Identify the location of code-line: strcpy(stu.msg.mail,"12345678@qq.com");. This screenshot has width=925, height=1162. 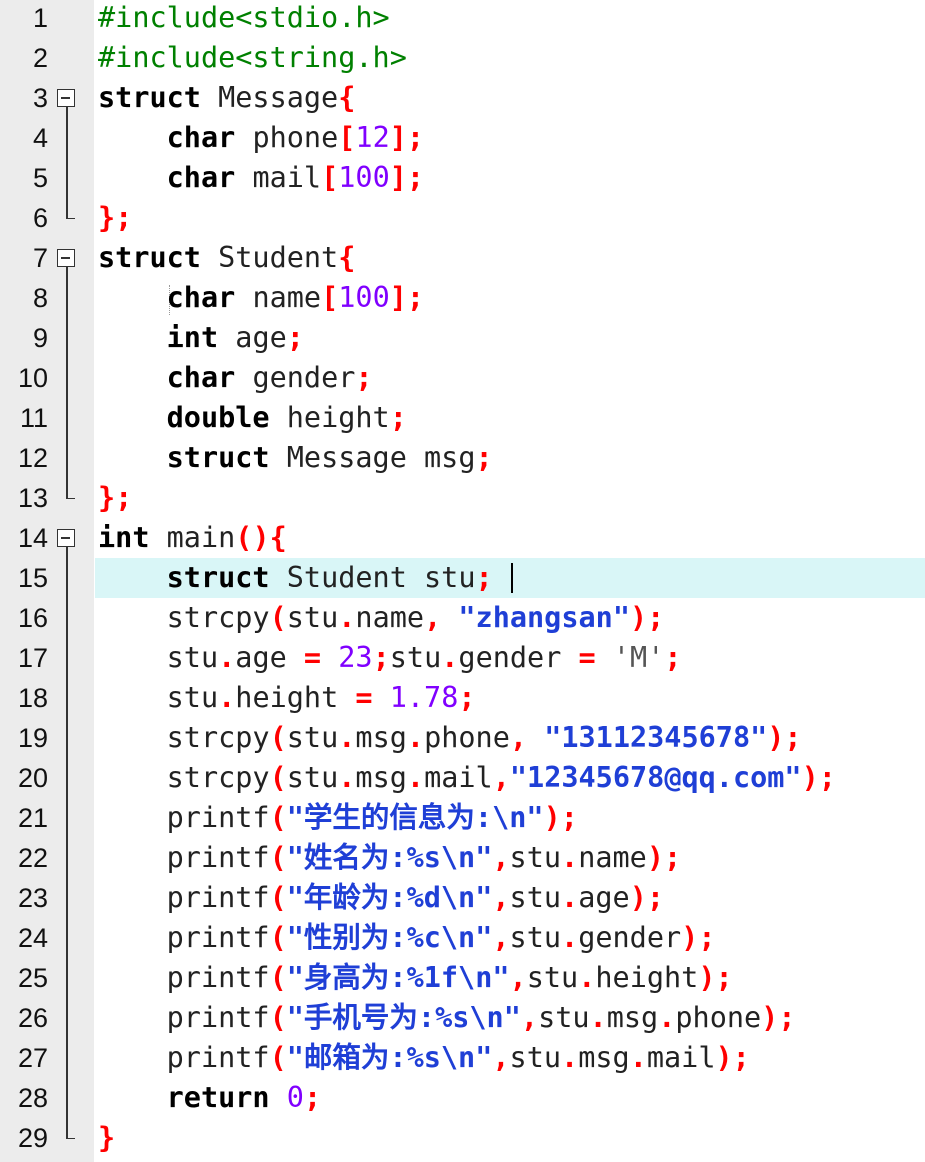
(467, 778).